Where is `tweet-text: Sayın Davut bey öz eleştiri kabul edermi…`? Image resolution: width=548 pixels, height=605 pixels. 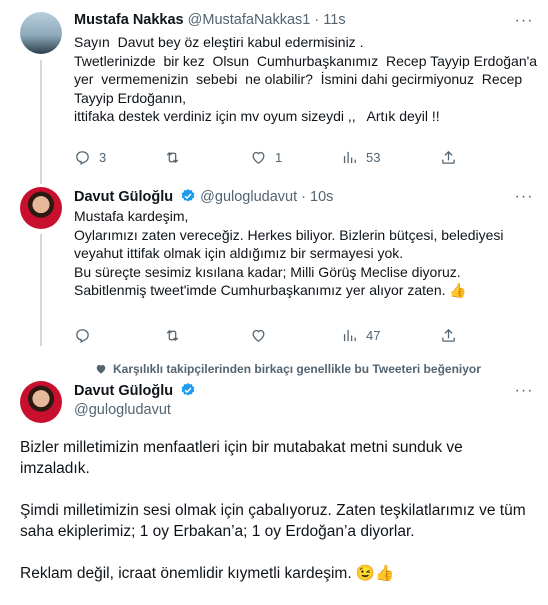
tweet-text: Sayın Davut bey öz eleştiri kabul edermi… is located at coordinates (305, 79).